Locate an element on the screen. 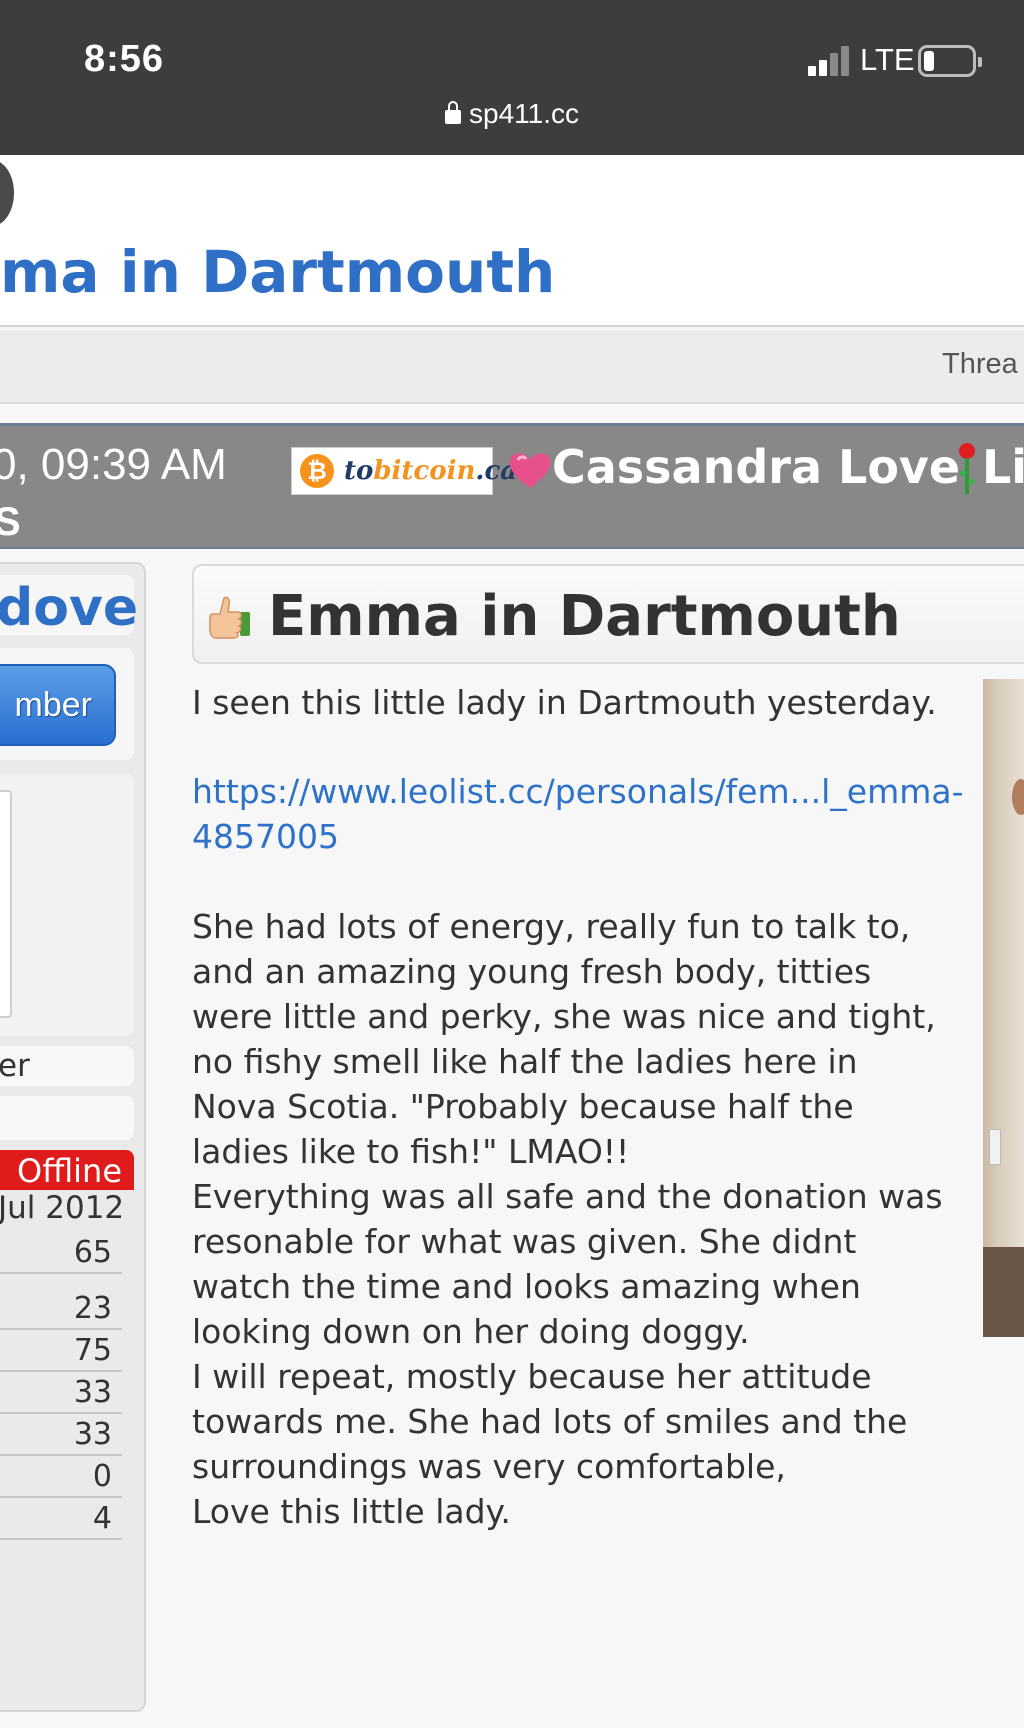 This screenshot has width=1024, height=1728. thumbs-up-icon is located at coordinates (229, 617).